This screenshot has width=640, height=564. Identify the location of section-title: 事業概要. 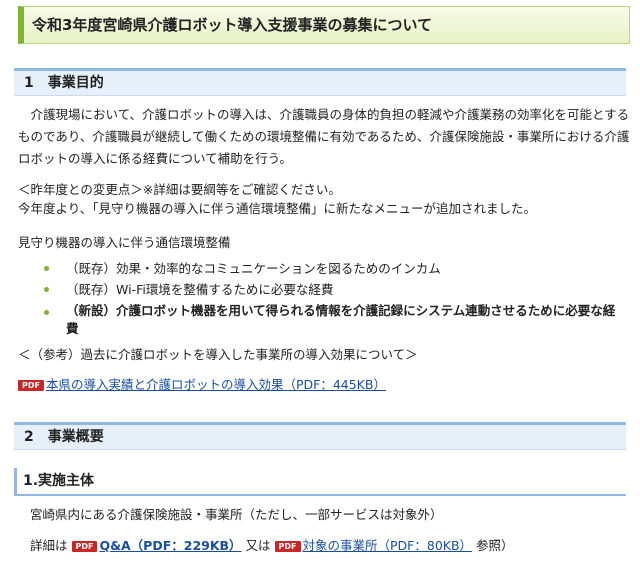
(75, 437).